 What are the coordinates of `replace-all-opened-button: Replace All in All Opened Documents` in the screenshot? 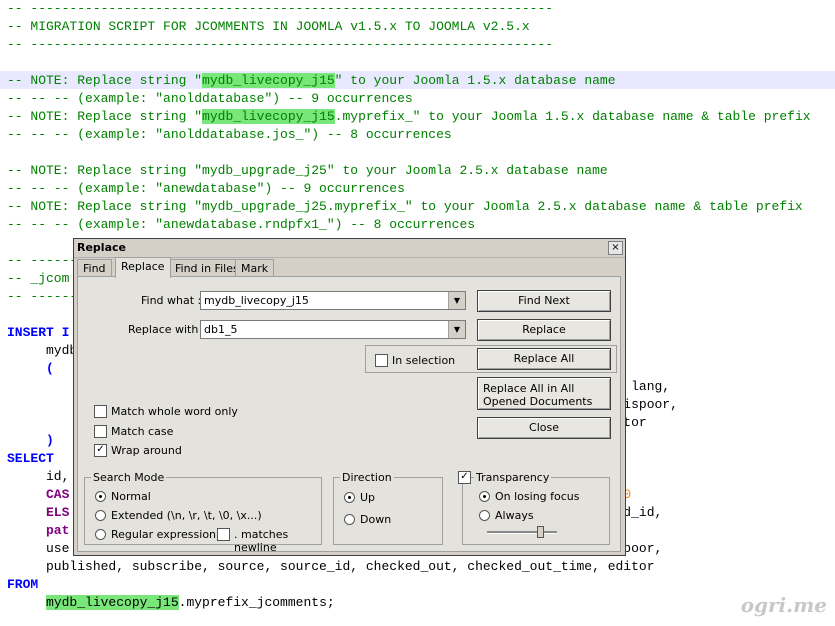 It's located at (544, 393).